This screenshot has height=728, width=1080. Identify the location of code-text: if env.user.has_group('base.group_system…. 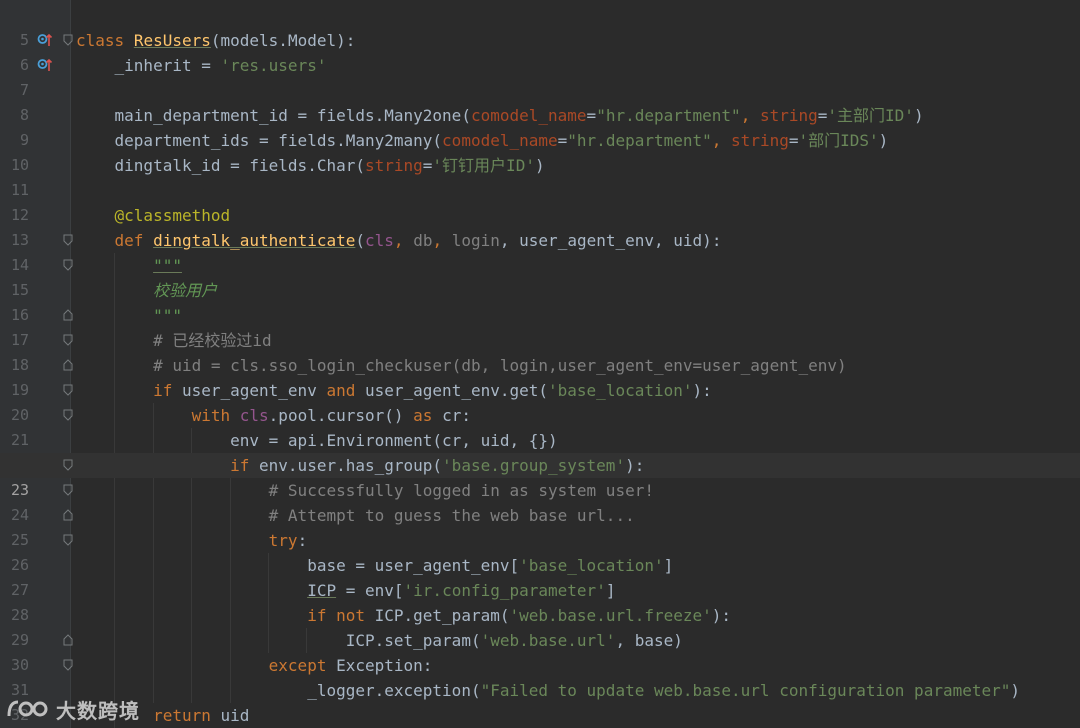
(437, 465).